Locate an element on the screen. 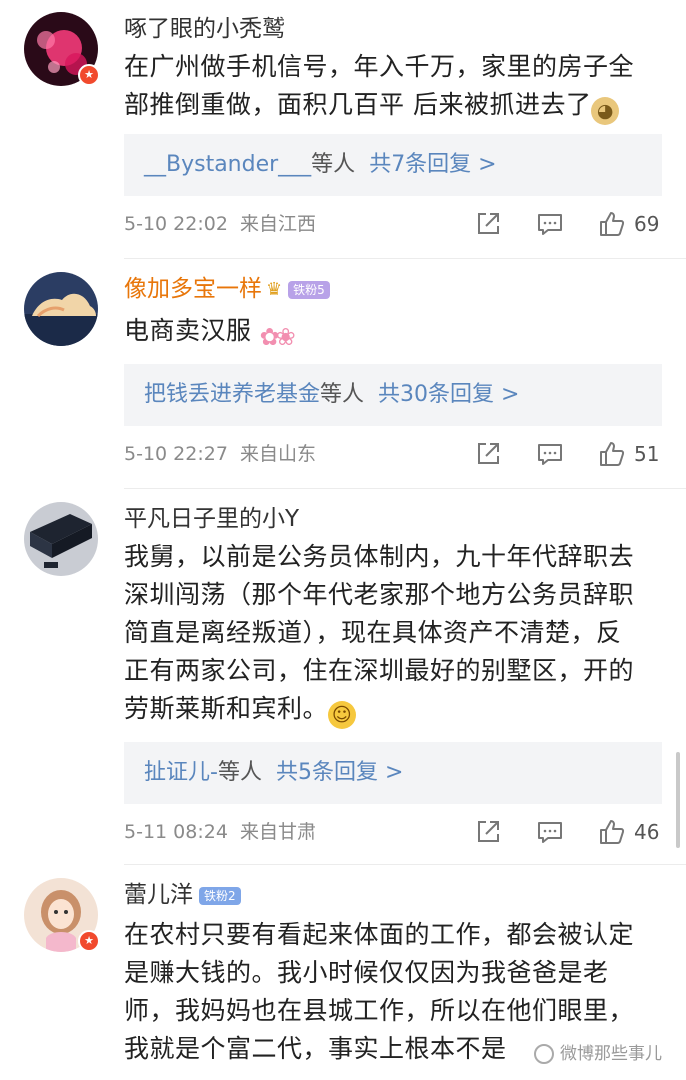 The width and height of the screenshot is (686, 1080). reply-summary: 把钱丢进养老基金等人 共30条回复 > is located at coordinates (393, 395).